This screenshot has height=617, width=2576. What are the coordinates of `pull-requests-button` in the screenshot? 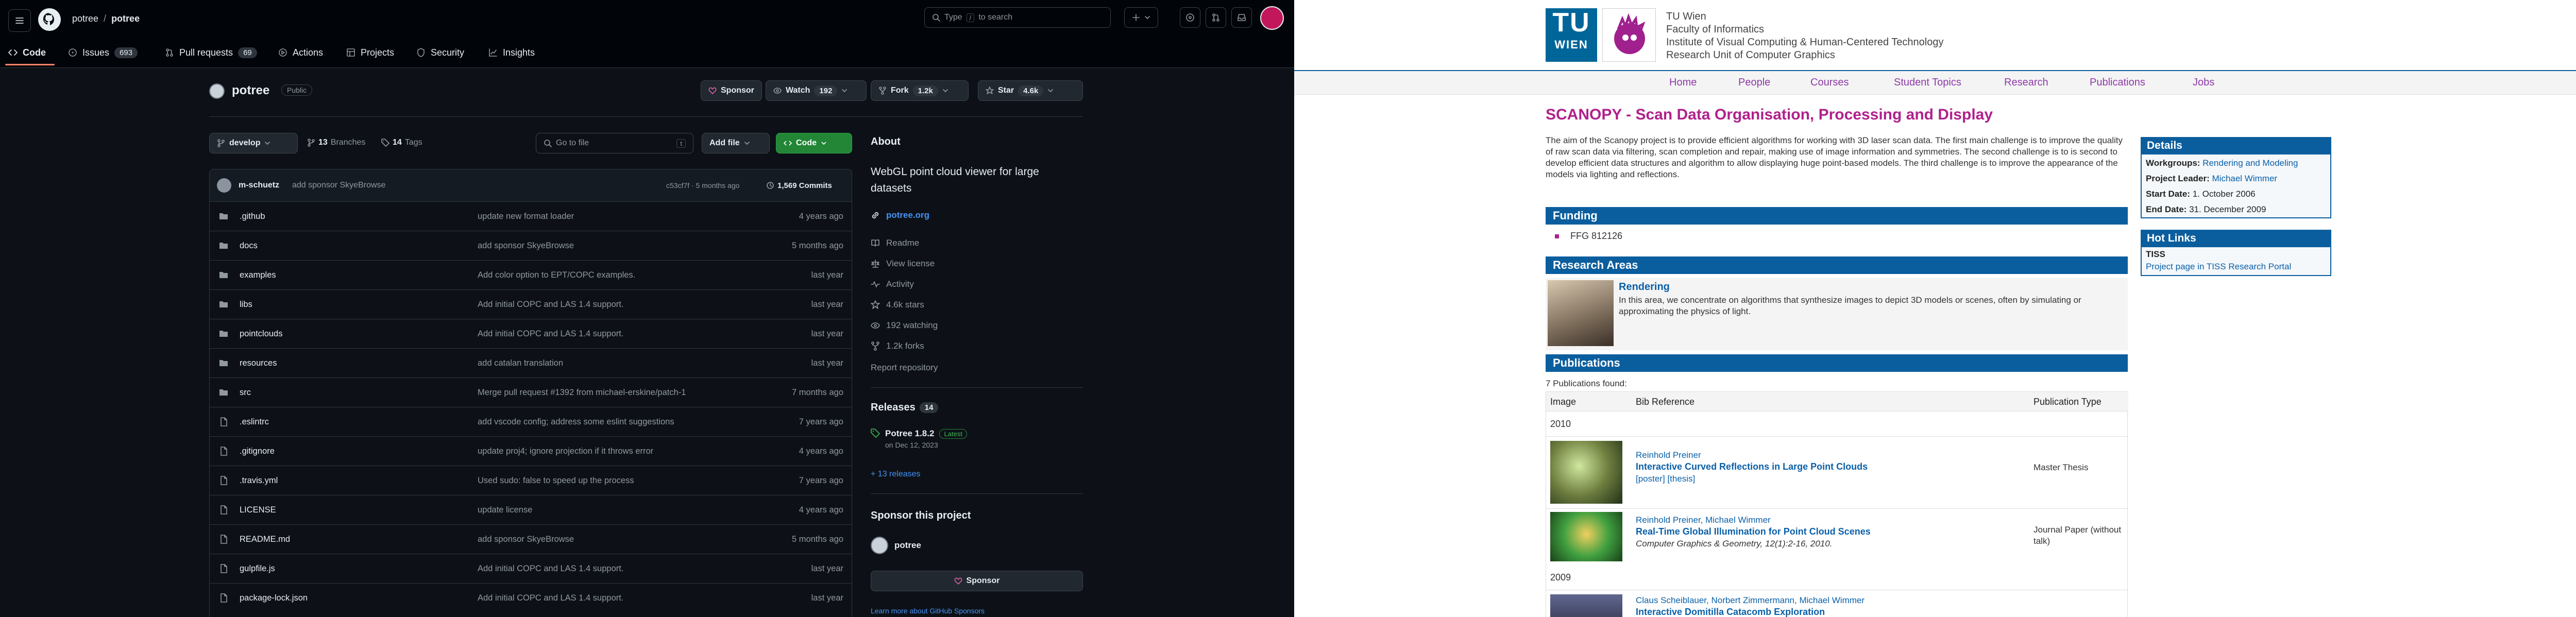 It's located at (1216, 17).